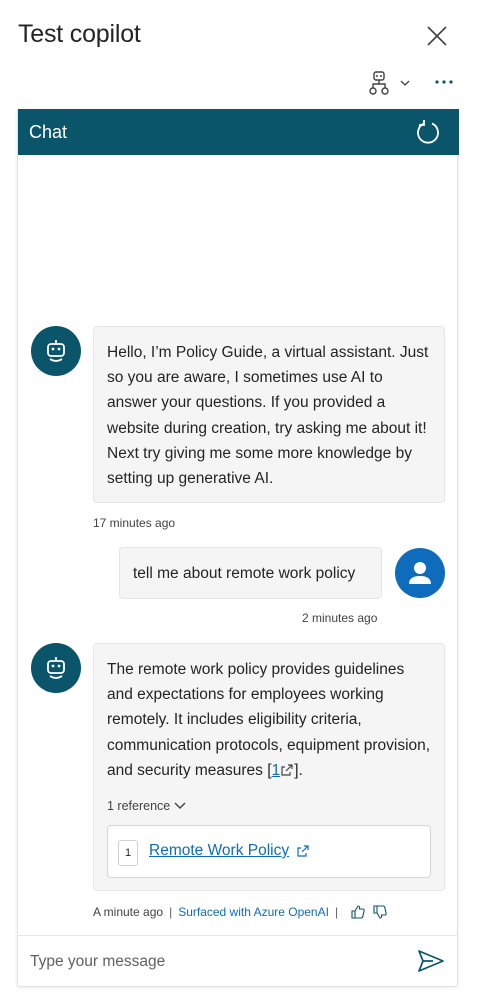 The height and width of the screenshot is (997, 487). What do you see at coordinates (48, 132) in the screenshot?
I see `chat-title: Chat` at bounding box center [48, 132].